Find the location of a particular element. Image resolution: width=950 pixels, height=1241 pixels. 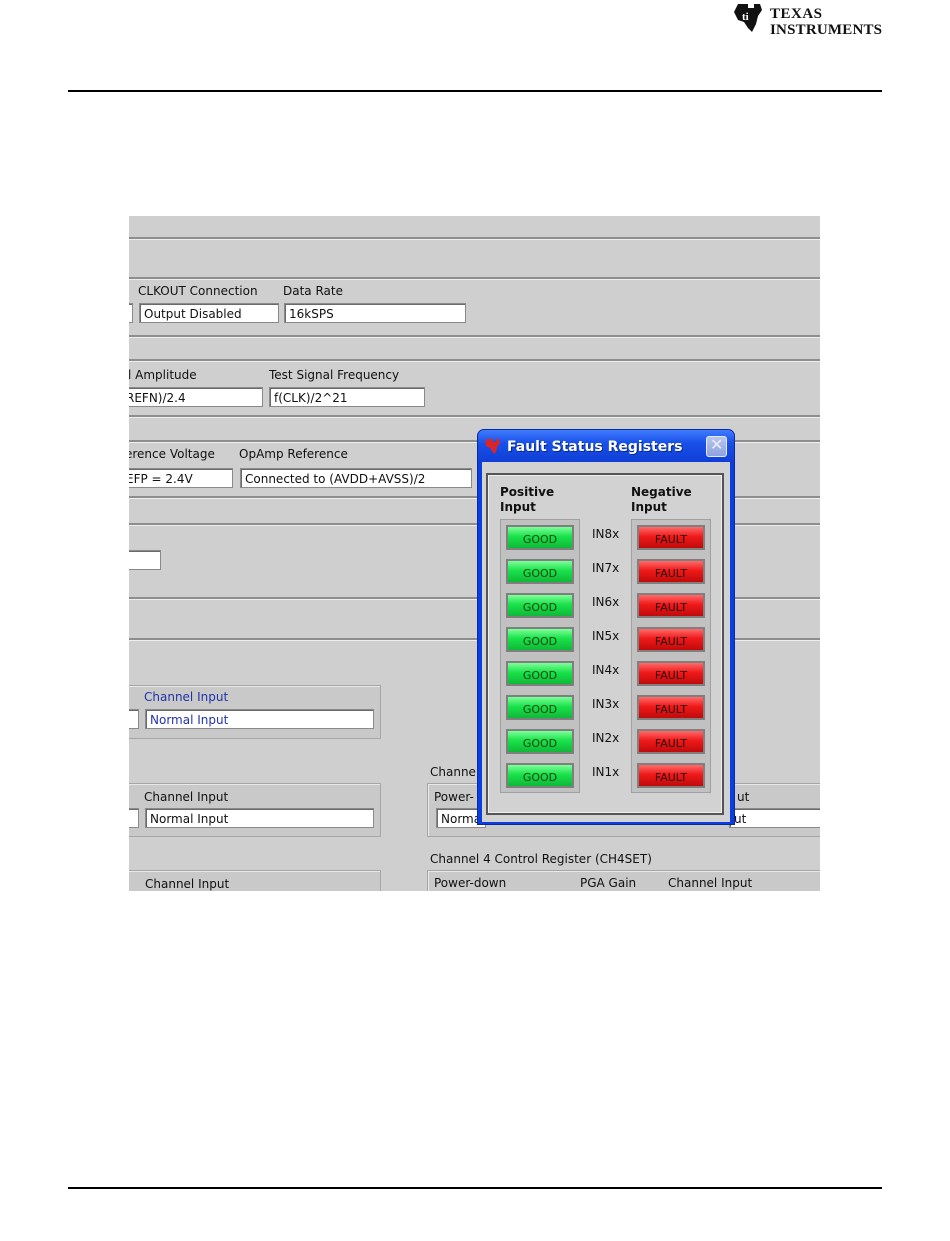

ti-app-icon is located at coordinates (492, 446).